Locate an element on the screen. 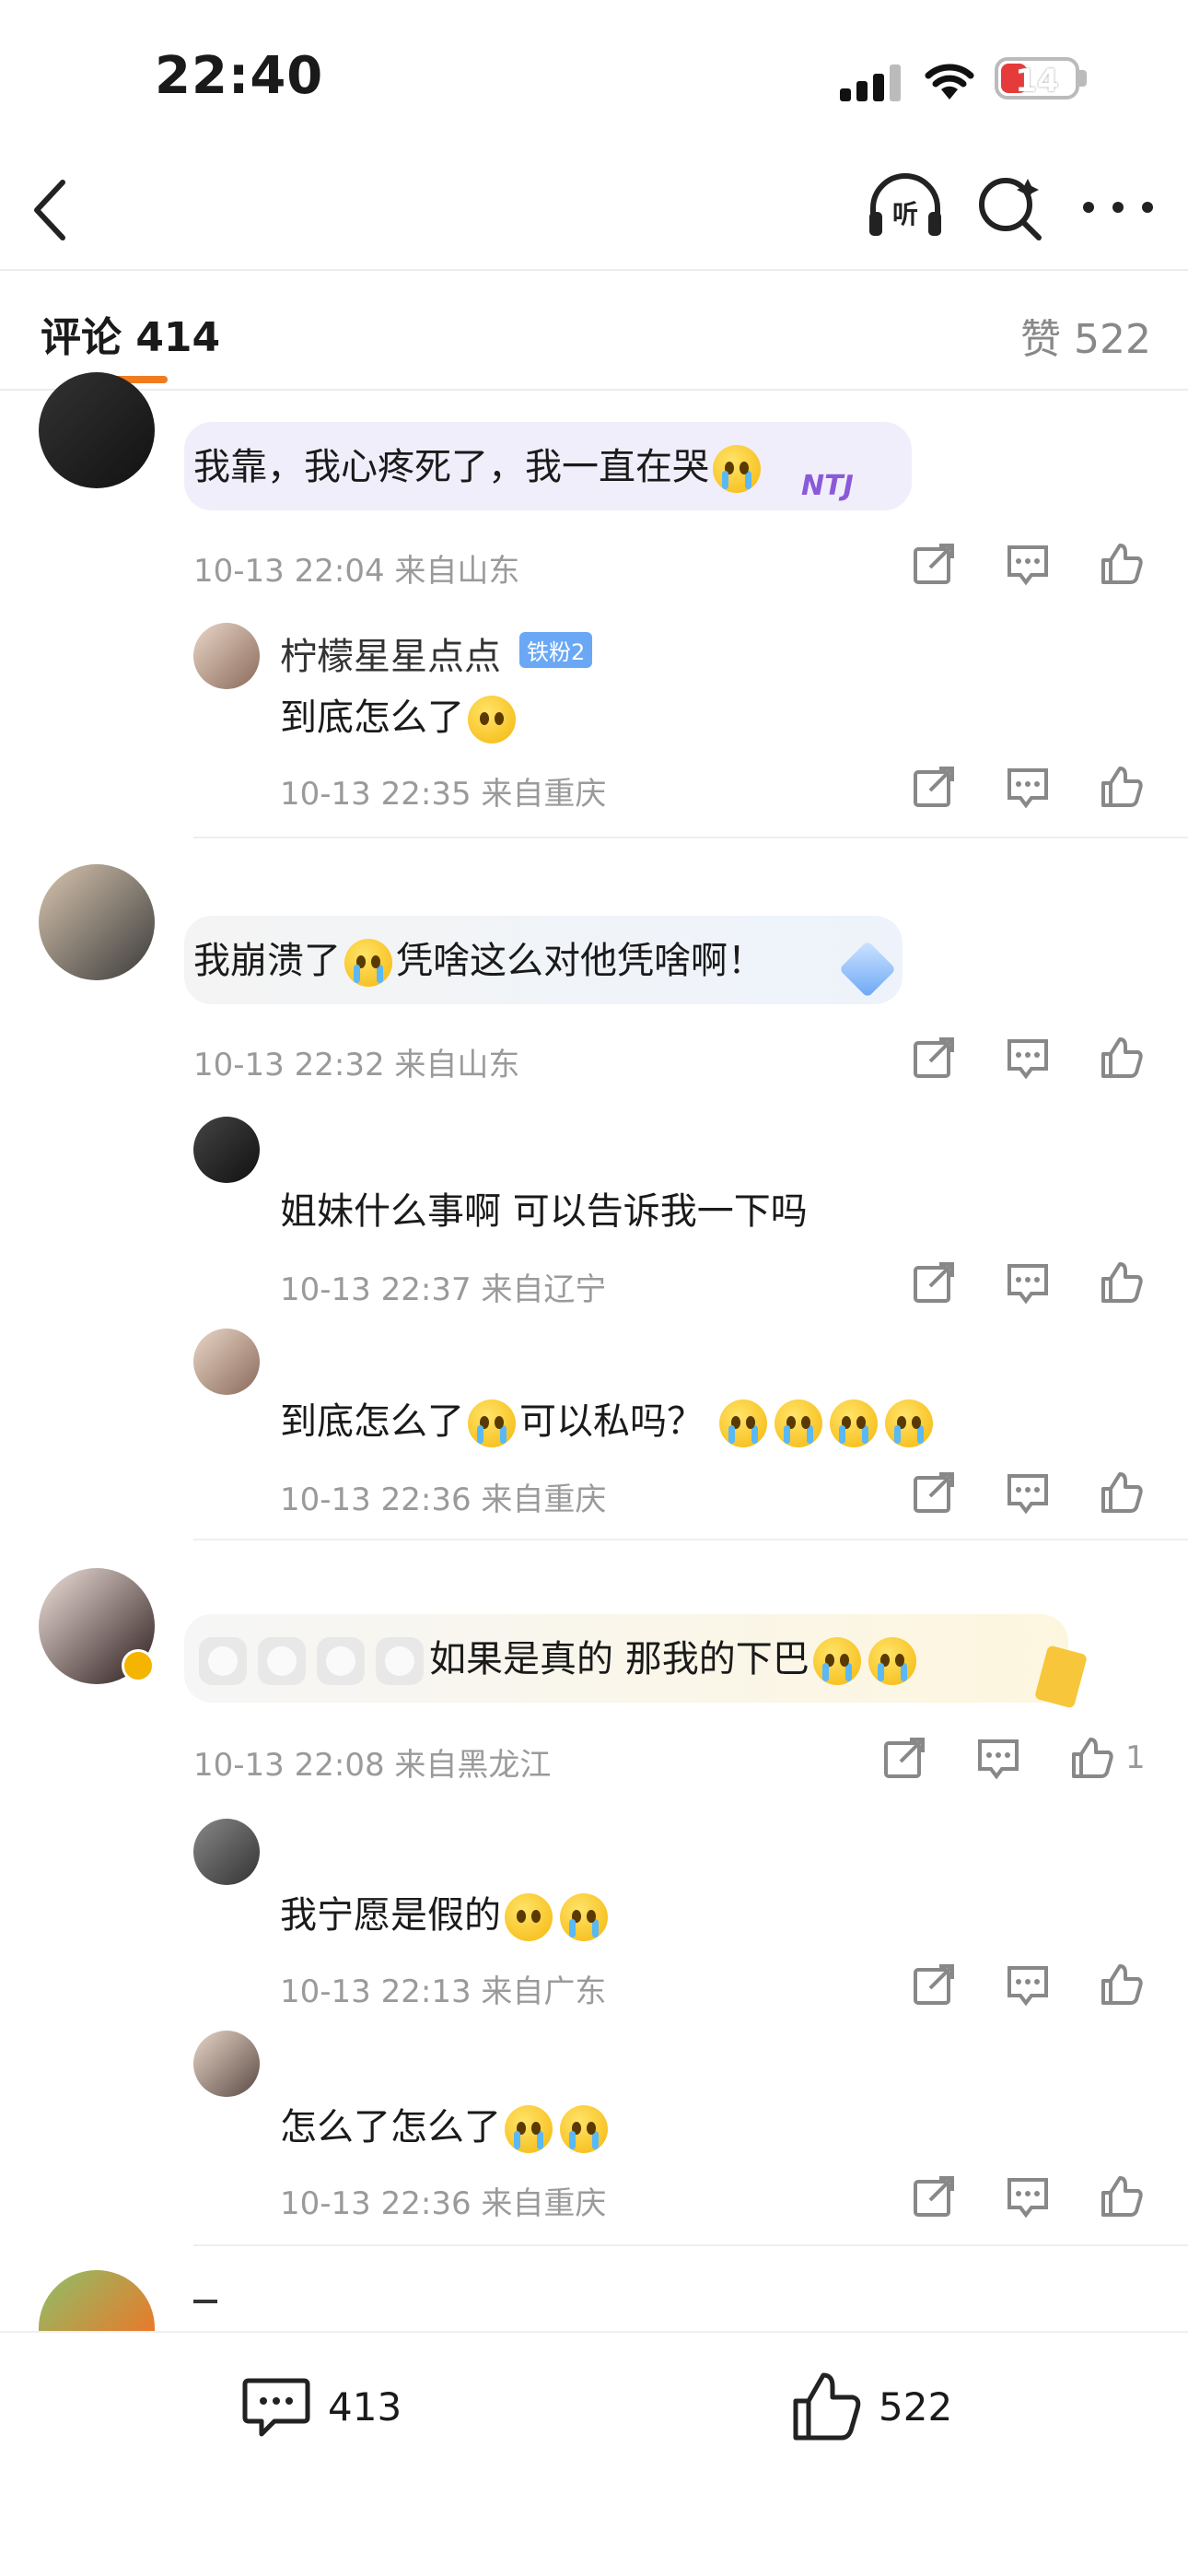 This screenshot has height=2576, width=1188. like-count: 522 is located at coordinates (915, 2407).